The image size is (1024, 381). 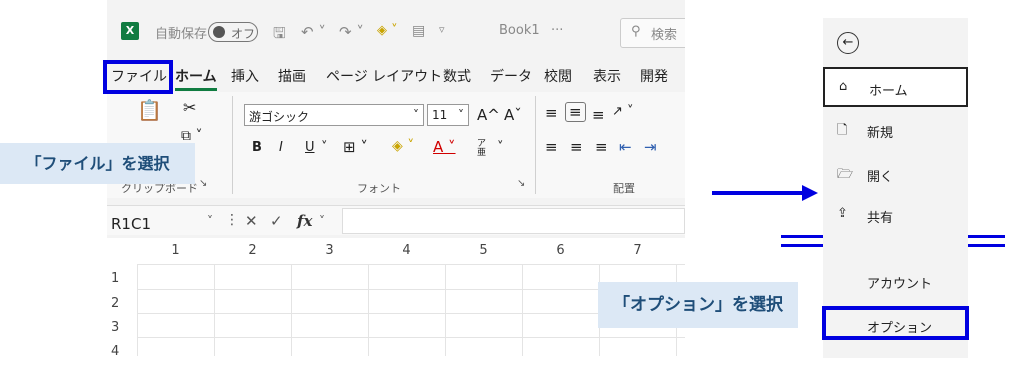 What do you see at coordinates (313, 32) in the screenshot?
I see `undo-icon: ↶ ˅` at bounding box center [313, 32].